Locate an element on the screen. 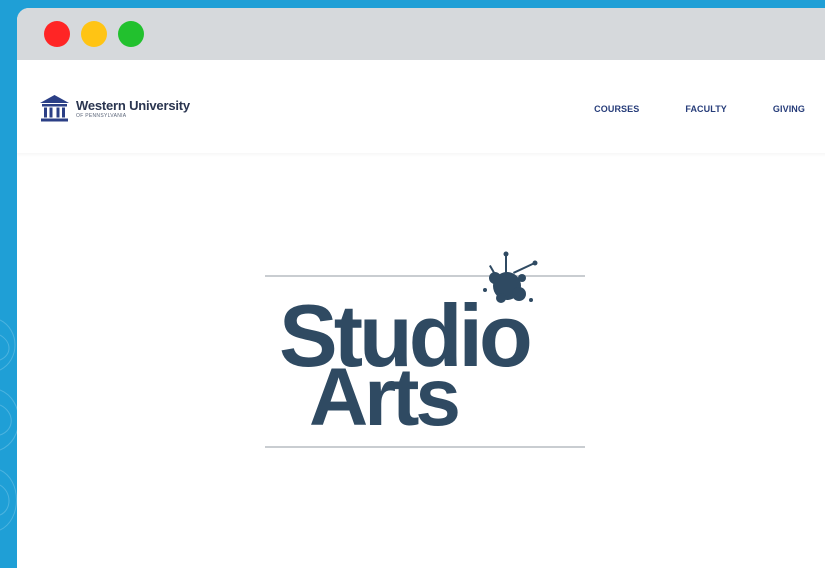 This screenshot has height=568, width=825. nav-faculty: FACULTY is located at coordinates (706, 109).